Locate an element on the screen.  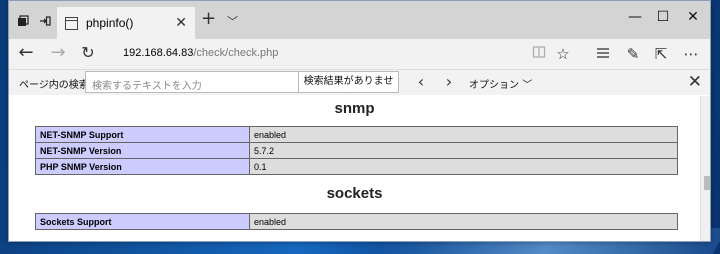
table-key: Sockets Support is located at coordinates (142, 221).